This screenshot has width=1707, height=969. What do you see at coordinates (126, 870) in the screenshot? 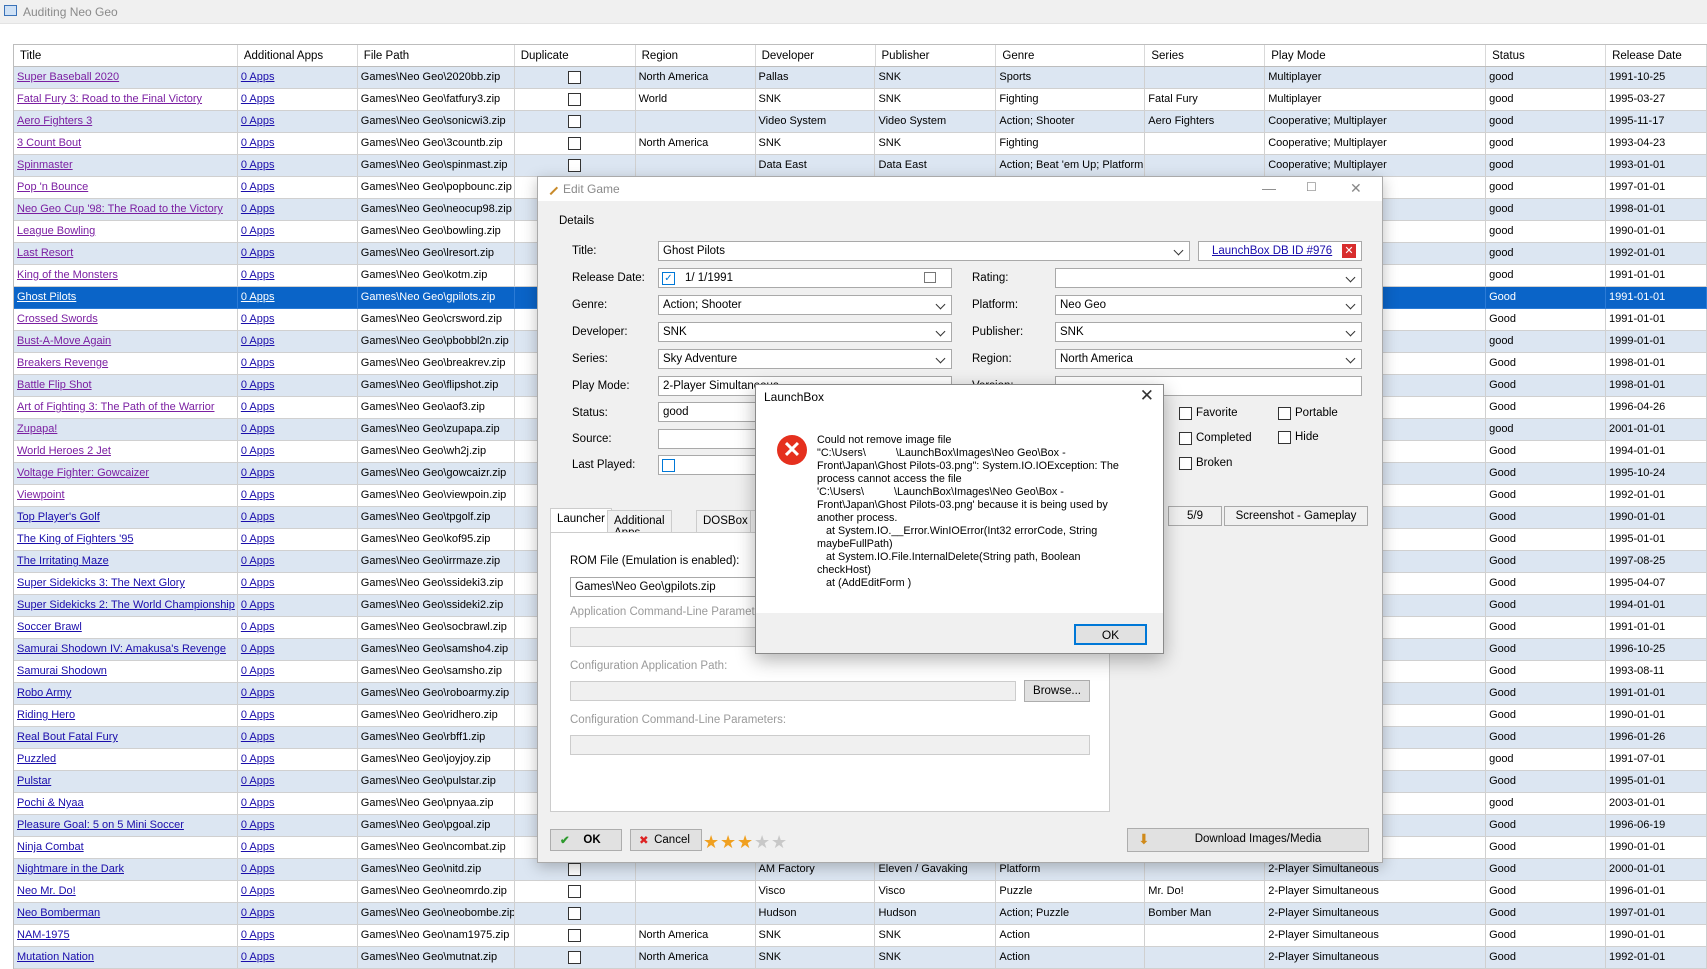
I see `title-link: Nightmare in the Dark` at bounding box center [126, 870].